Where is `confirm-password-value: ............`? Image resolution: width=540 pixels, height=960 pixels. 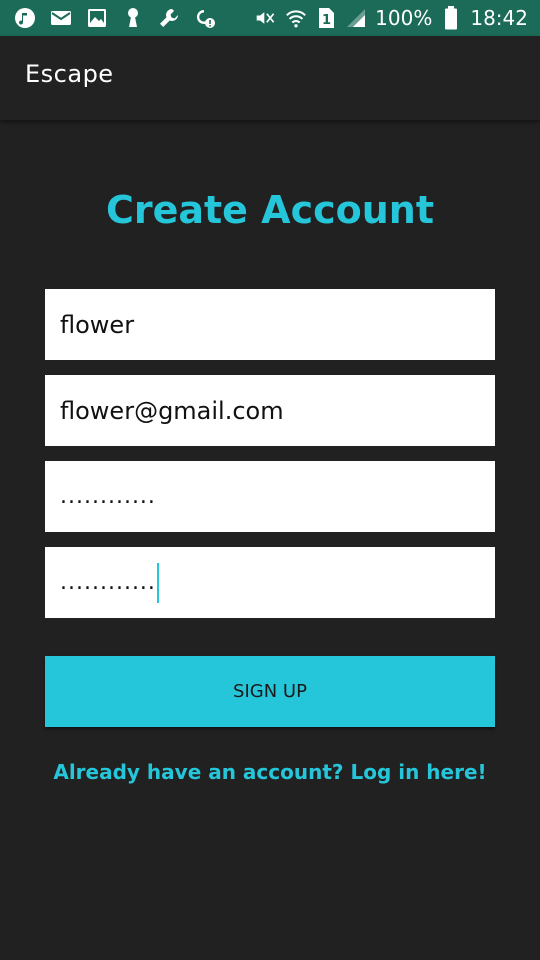
confirm-password-value: ............ is located at coordinates (108, 582).